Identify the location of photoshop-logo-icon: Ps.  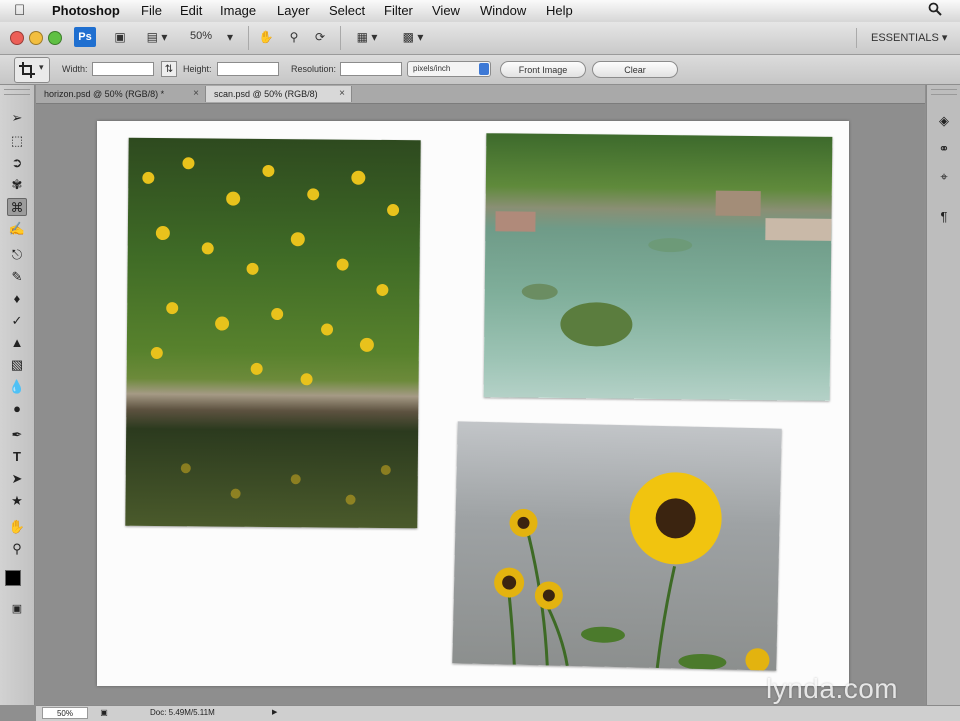
(85, 37).